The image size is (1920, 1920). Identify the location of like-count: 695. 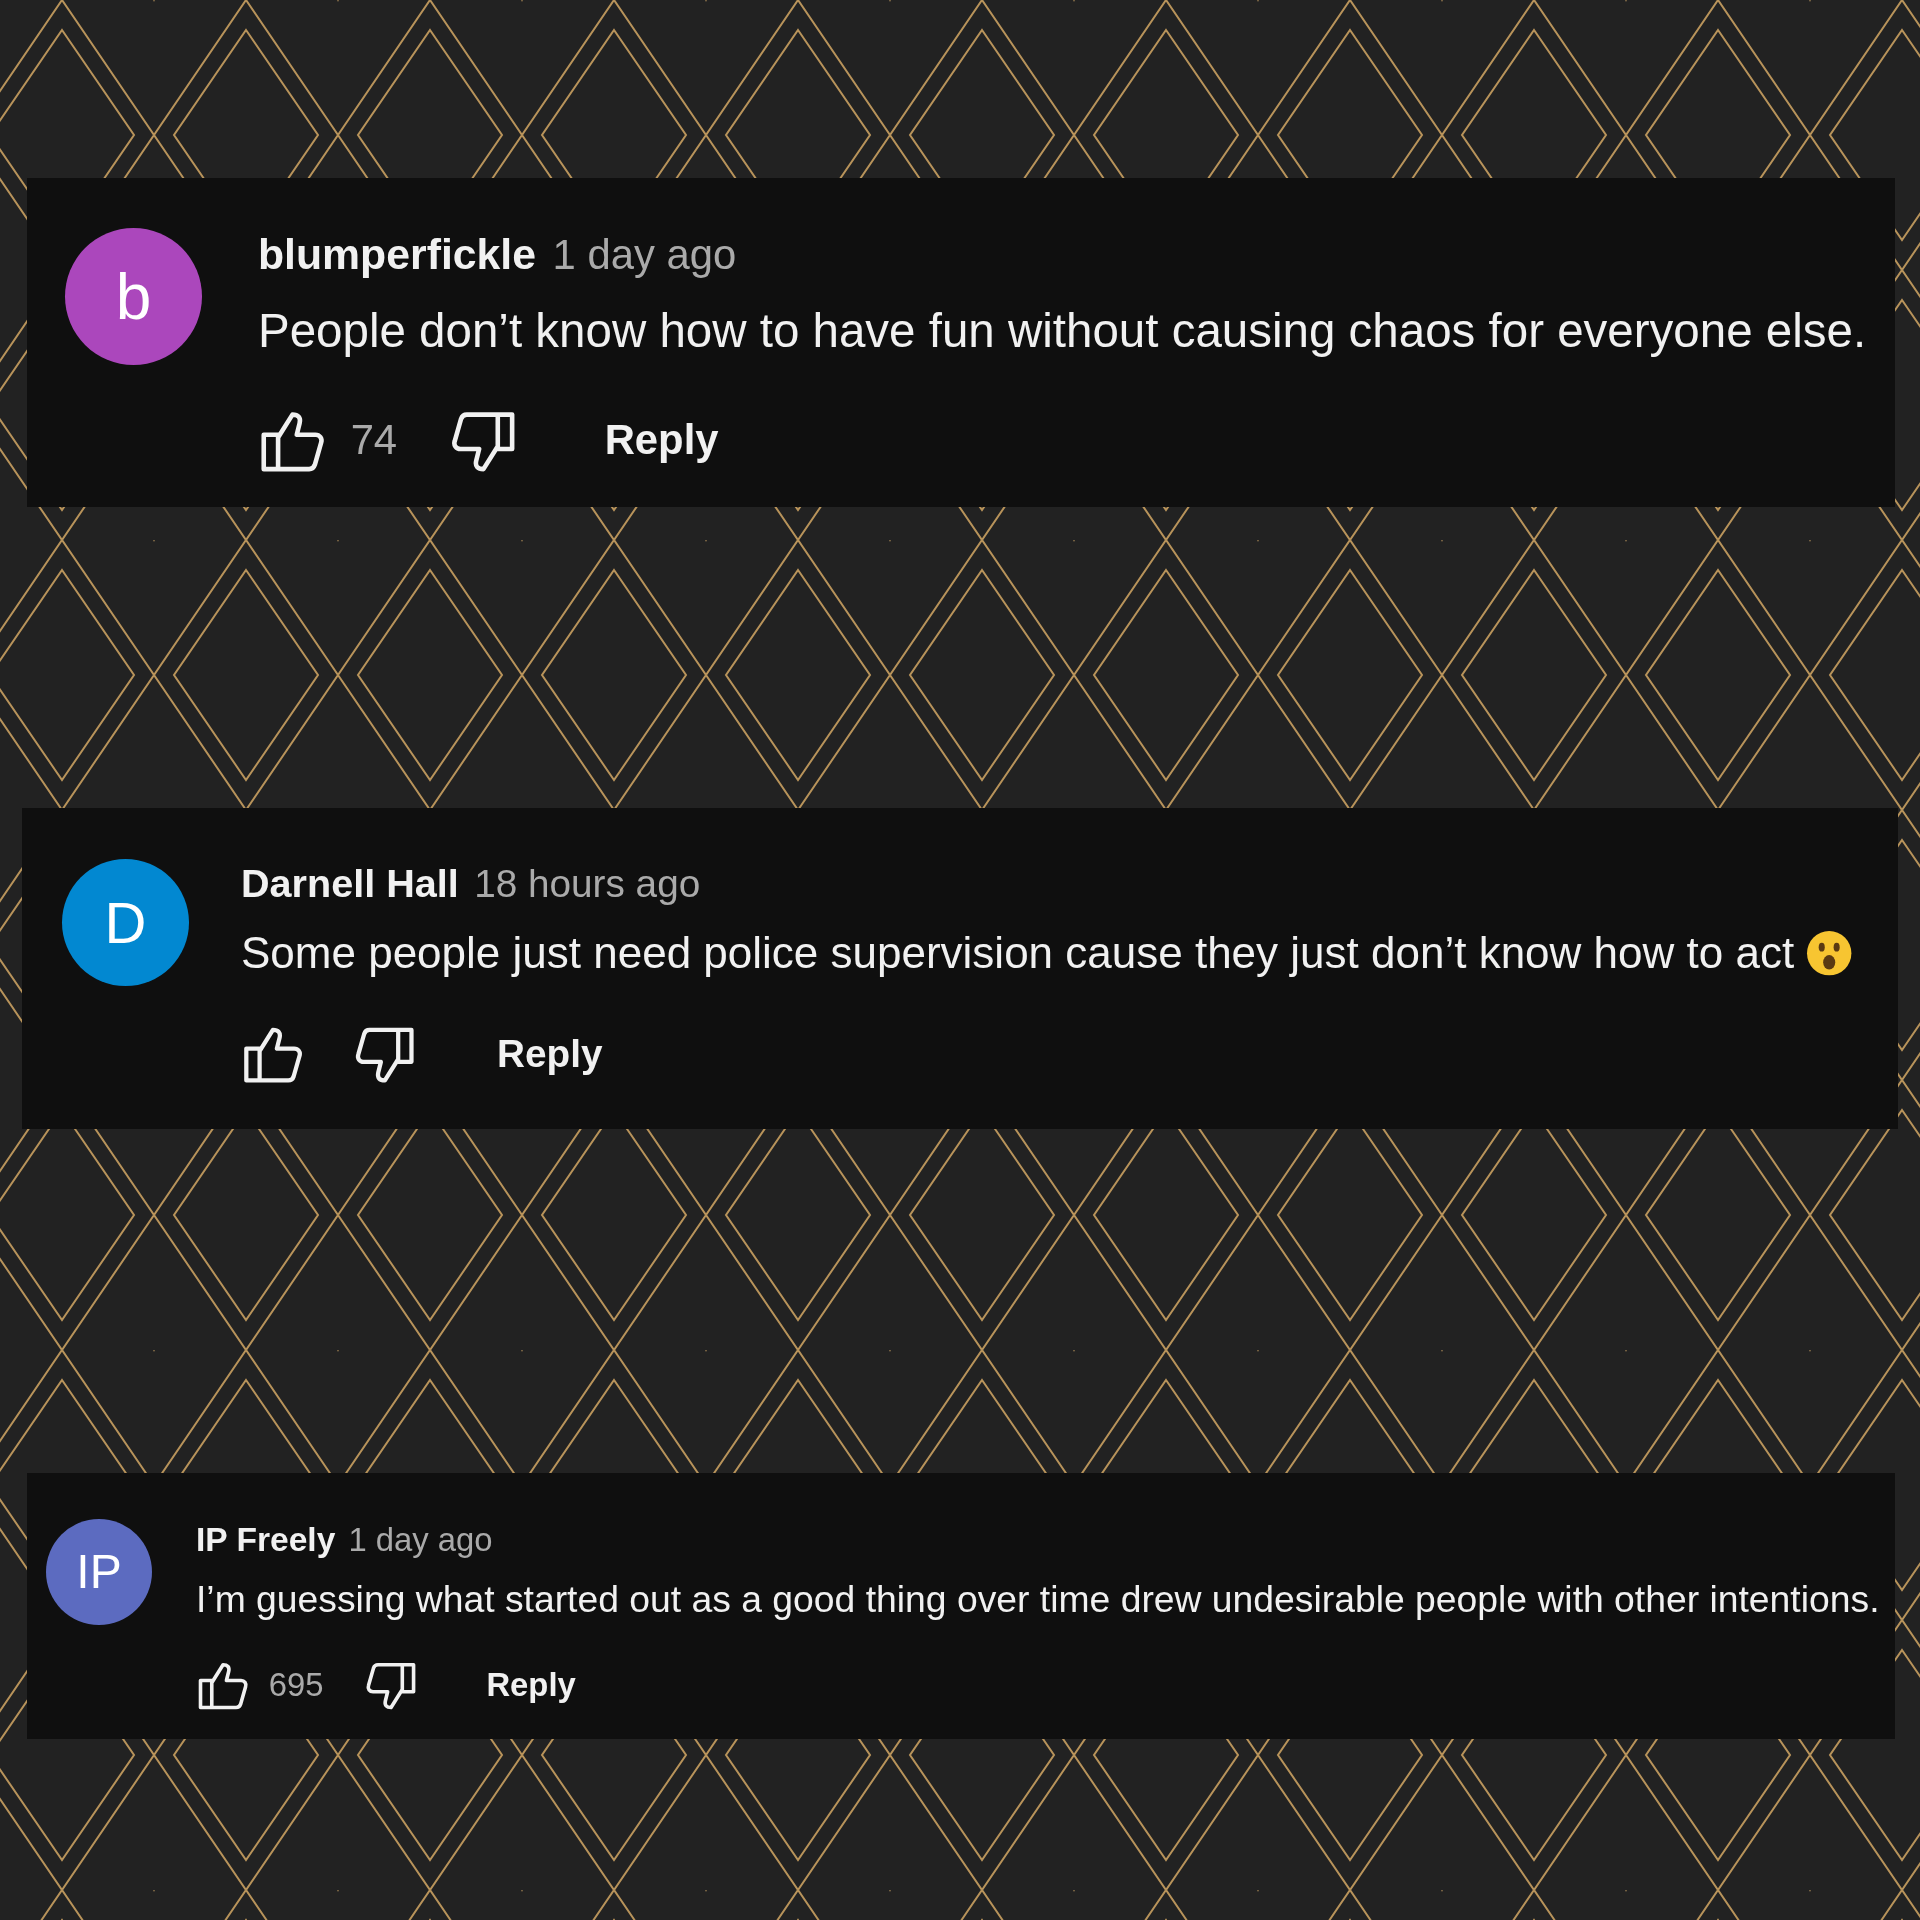
(296, 1684).